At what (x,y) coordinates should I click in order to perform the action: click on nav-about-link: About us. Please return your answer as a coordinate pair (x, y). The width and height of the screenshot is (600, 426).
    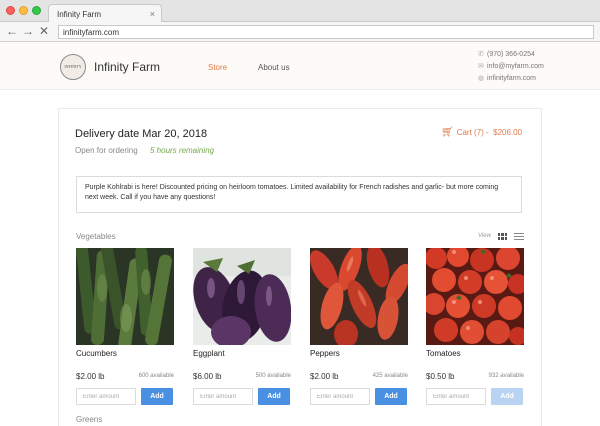
    Looking at the image, I should click on (274, 67).